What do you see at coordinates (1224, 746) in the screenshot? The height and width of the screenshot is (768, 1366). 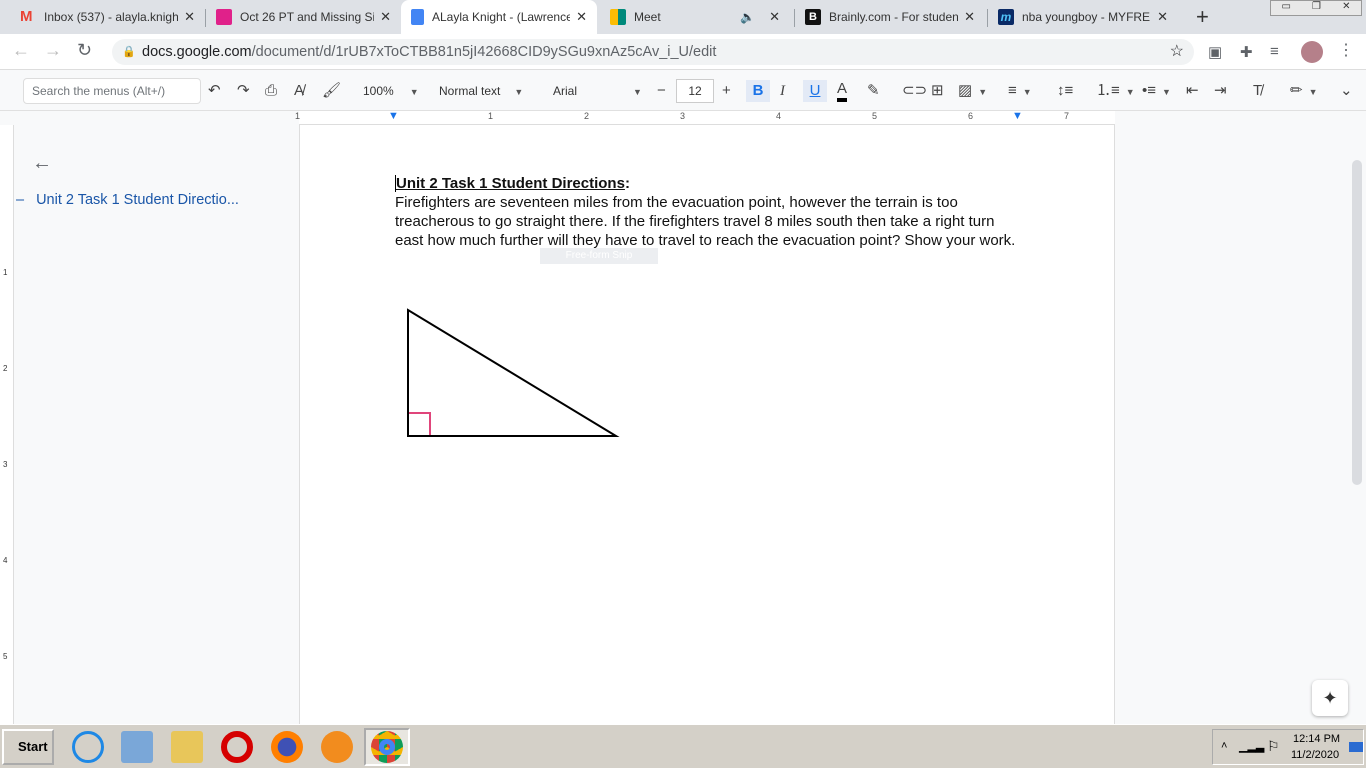 I see `show-hidden-icons: ˄` at bounding box center [1224, 746].